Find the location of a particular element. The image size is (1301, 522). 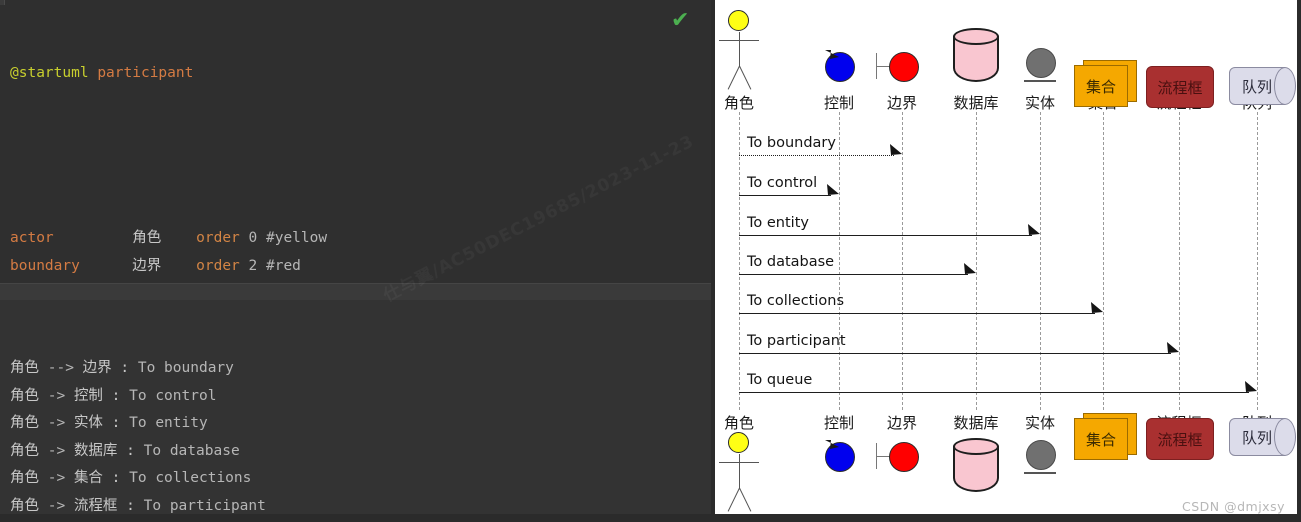

message-arrow-label: To collections is located at coordinates (795, 301).